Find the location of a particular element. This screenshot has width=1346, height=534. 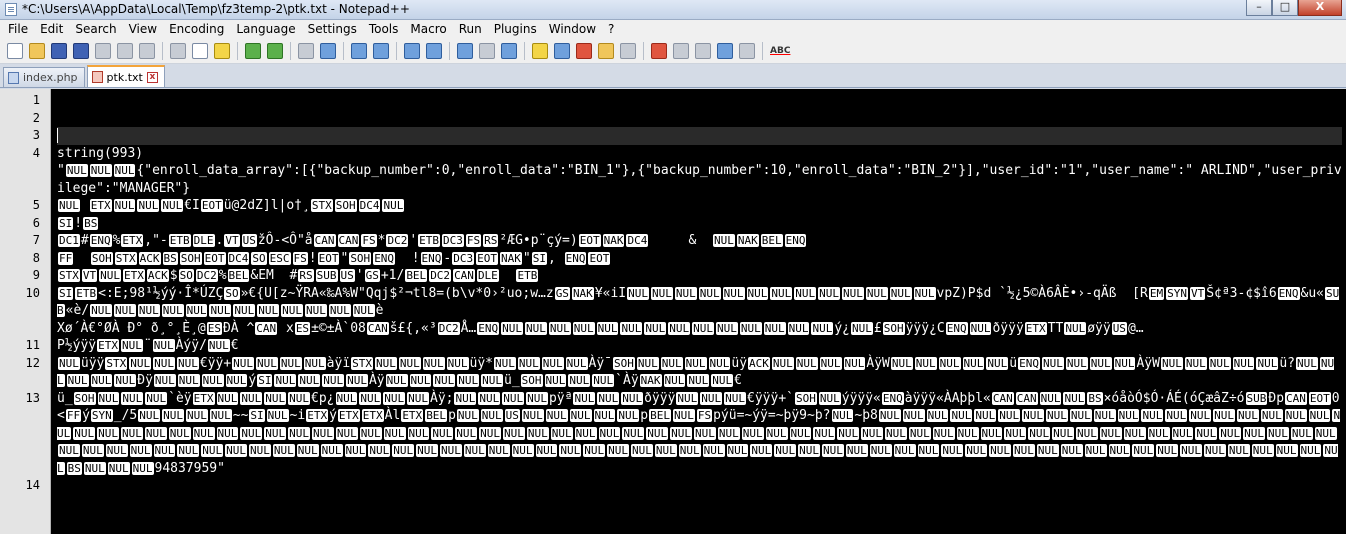

stop-record-icon is located at coordinates (681, 50).